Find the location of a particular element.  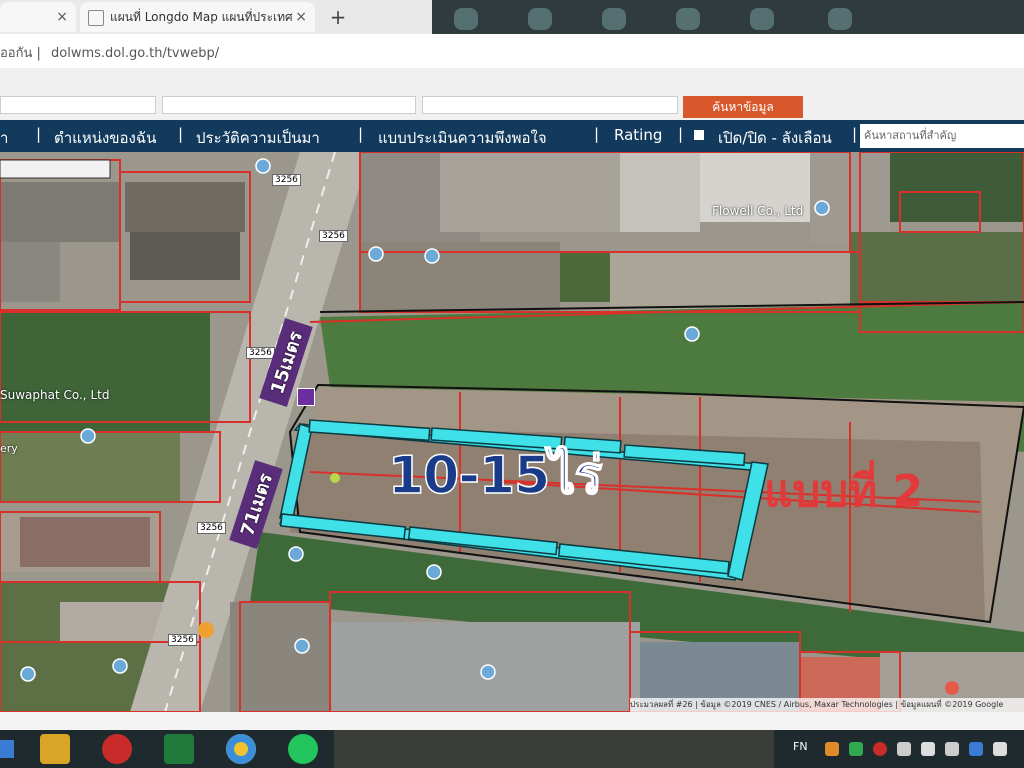

network-icon is located at coordinates (928, 749).